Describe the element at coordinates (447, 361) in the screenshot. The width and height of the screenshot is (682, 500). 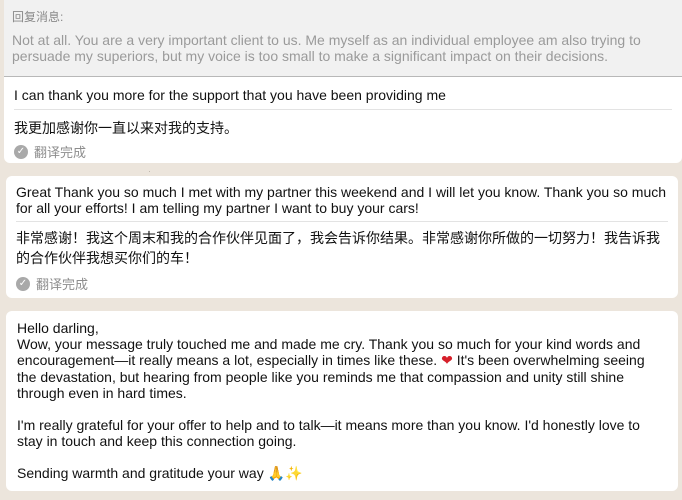
I see `heart-icon: ❤` at that location.